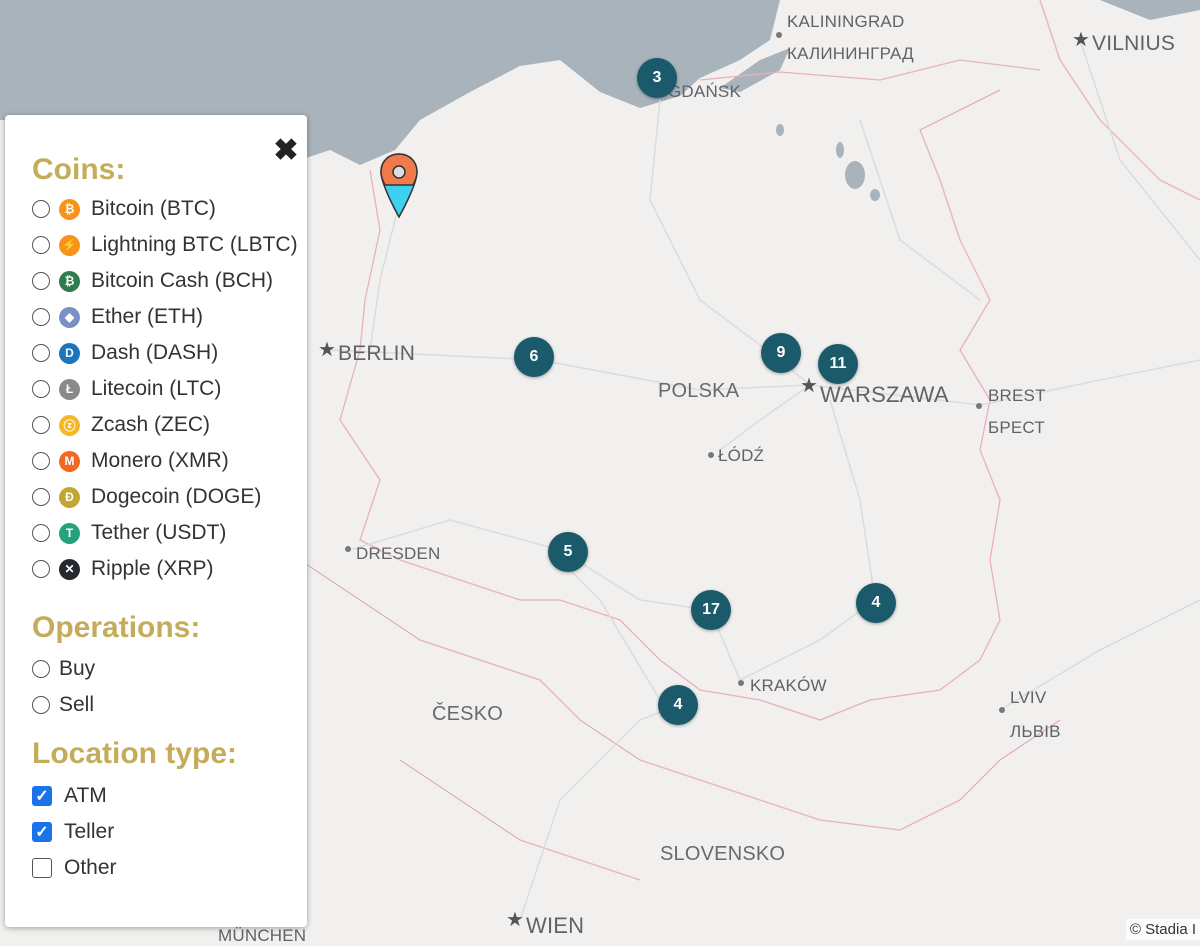 This screenshot has width=1200, height=946. Describe the element at coordinates (69, 281) in the screenshot. I see `bitcoin-cash-icon: ₿` at that location.